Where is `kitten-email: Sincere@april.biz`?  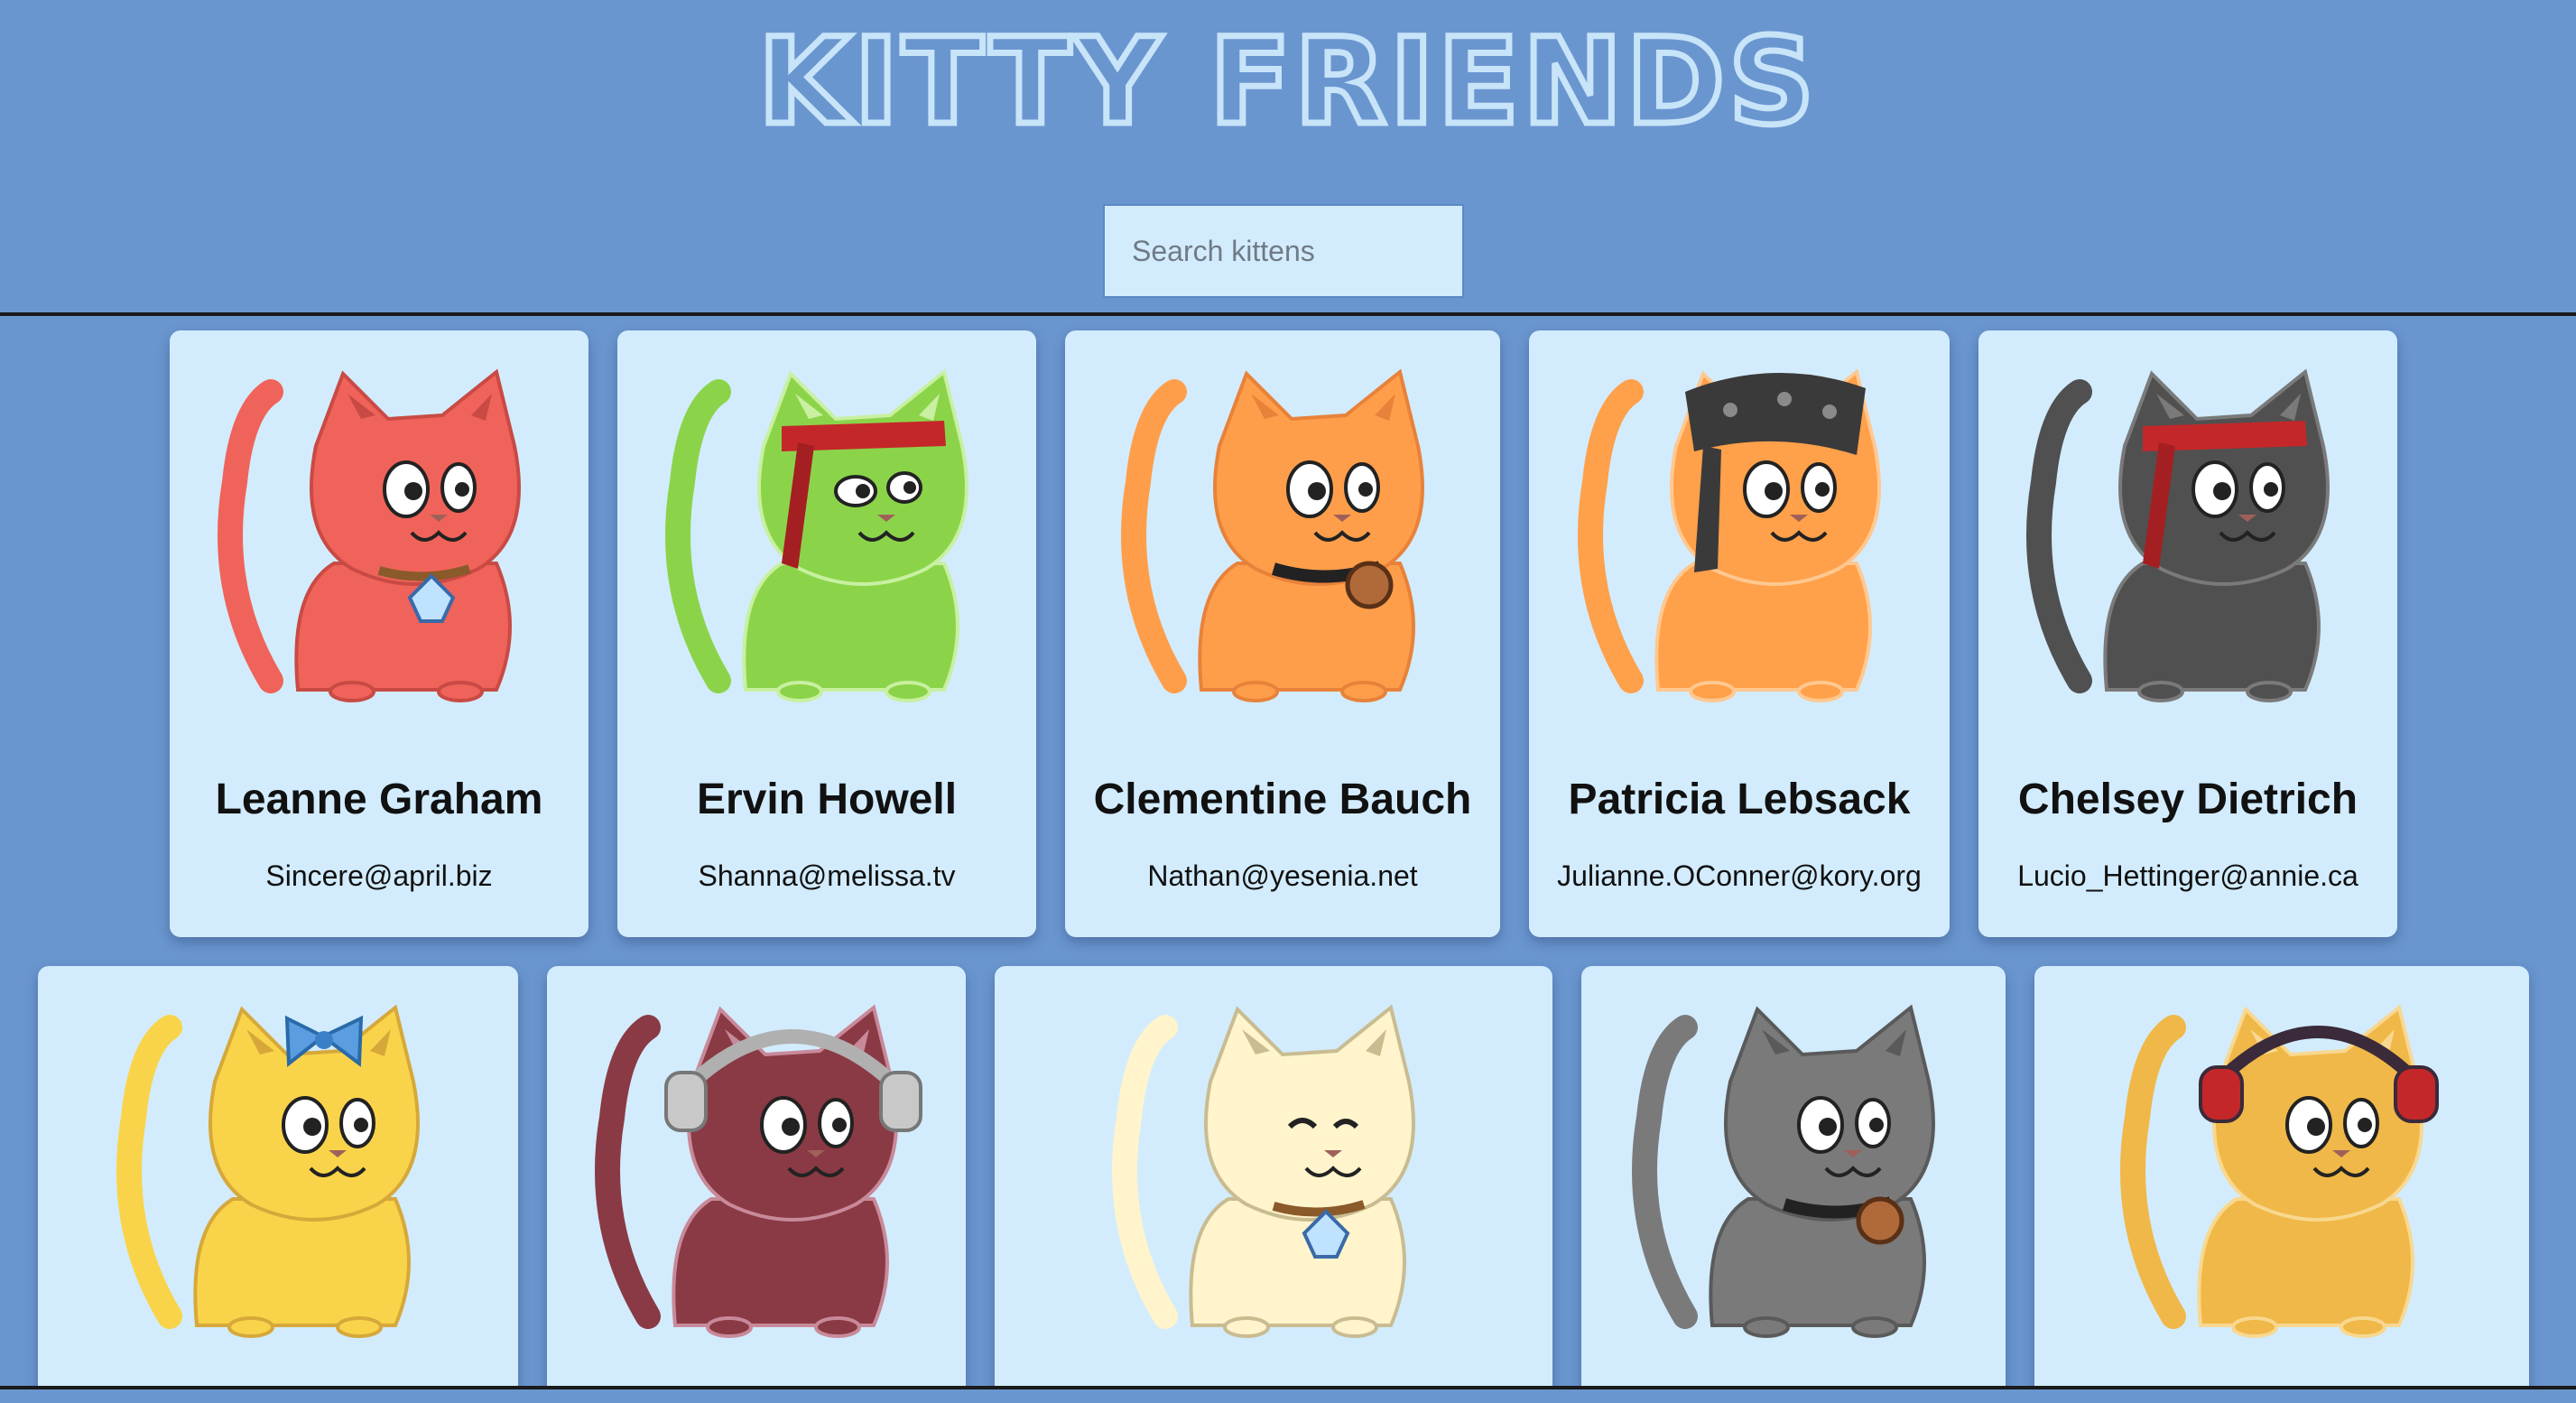
kitten-email: Sincere@april.biz is located at coordinates (379, 875).